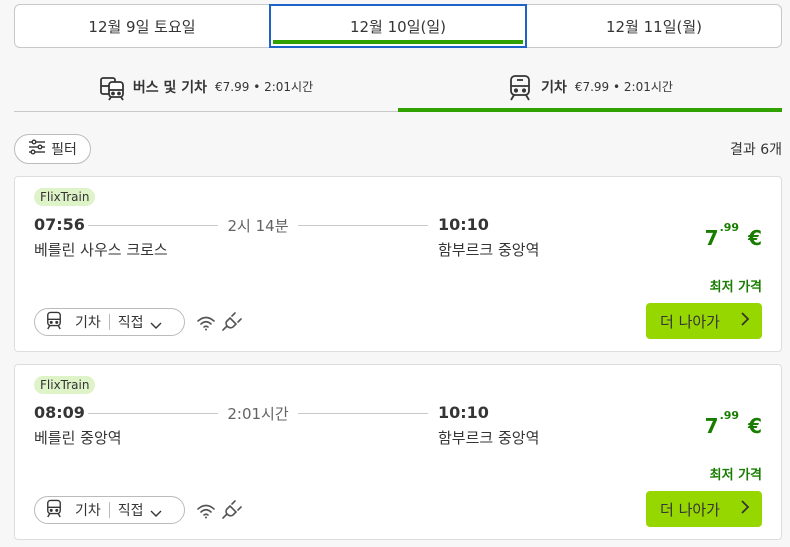  I want to click on date-tab-dec-9: 12월 9일 토요일, so click(141, 26).